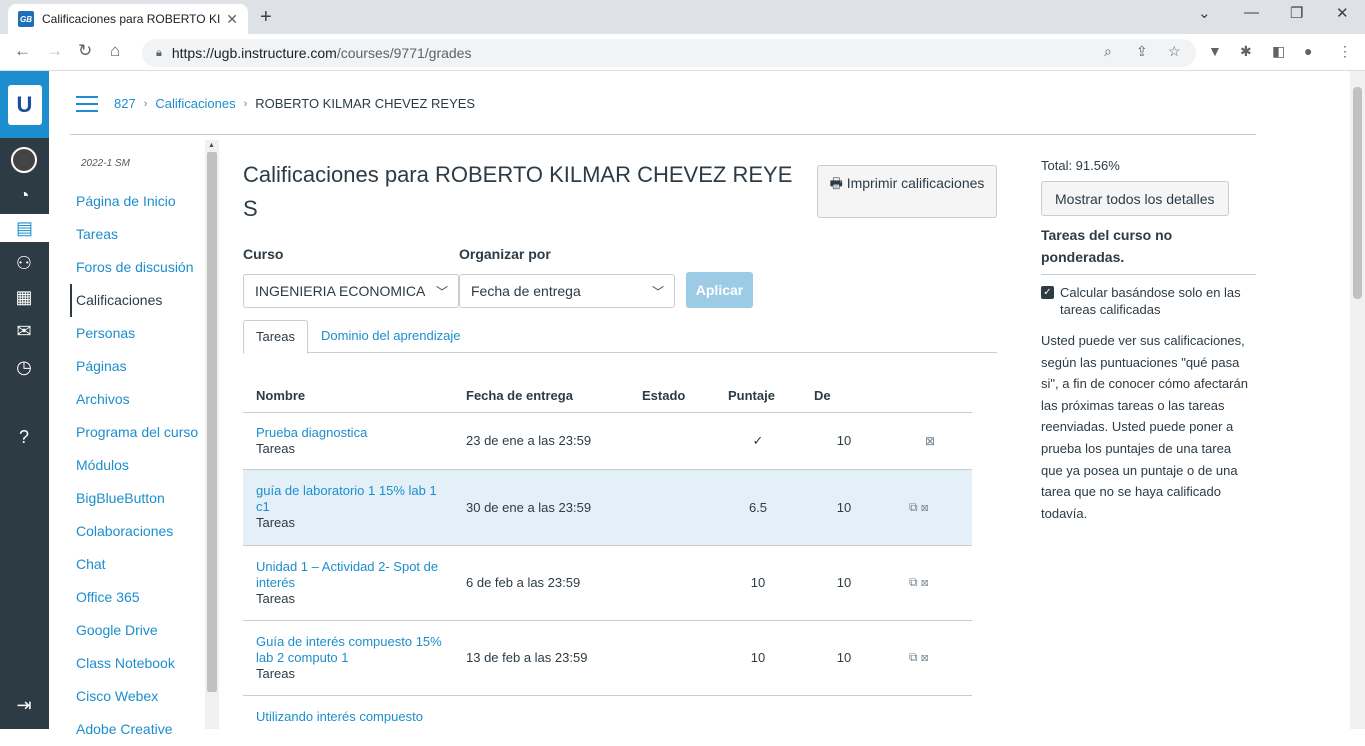 The width and height of the screenshot is (1365, 746). Describe the element at coordinates (211, 145) in the screenshot. I see `scroll-up-icon: ▲` at that location.